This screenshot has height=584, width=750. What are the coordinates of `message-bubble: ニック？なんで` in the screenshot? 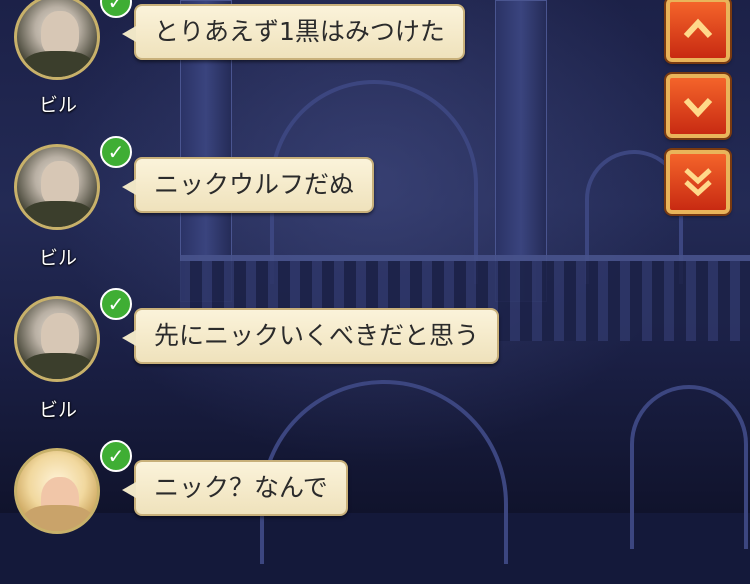 It's located at (235, 488).